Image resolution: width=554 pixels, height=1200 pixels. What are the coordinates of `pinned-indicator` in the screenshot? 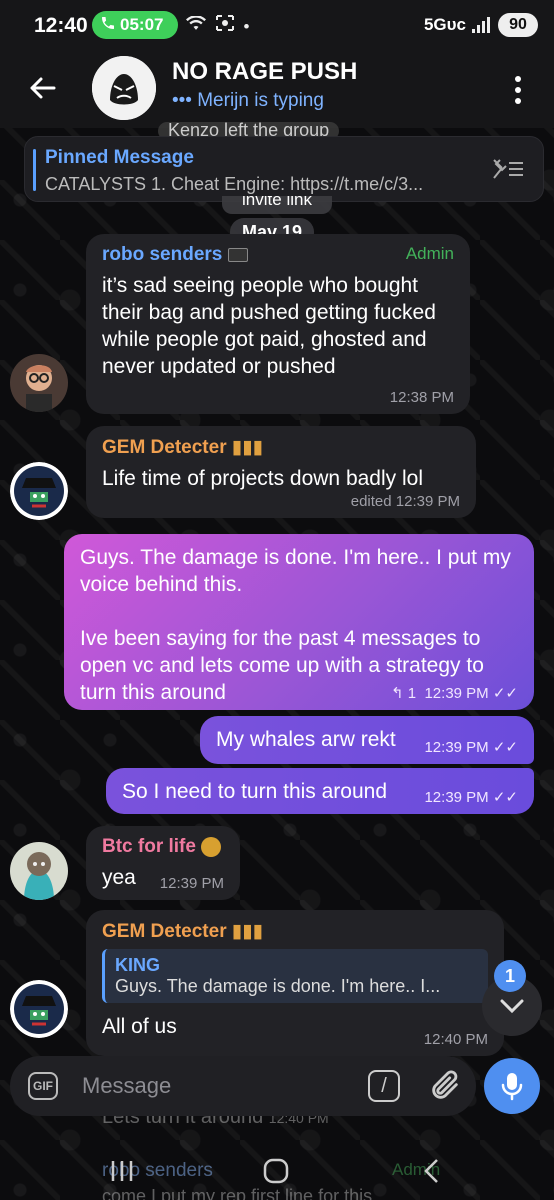 It's located at (34, 170).